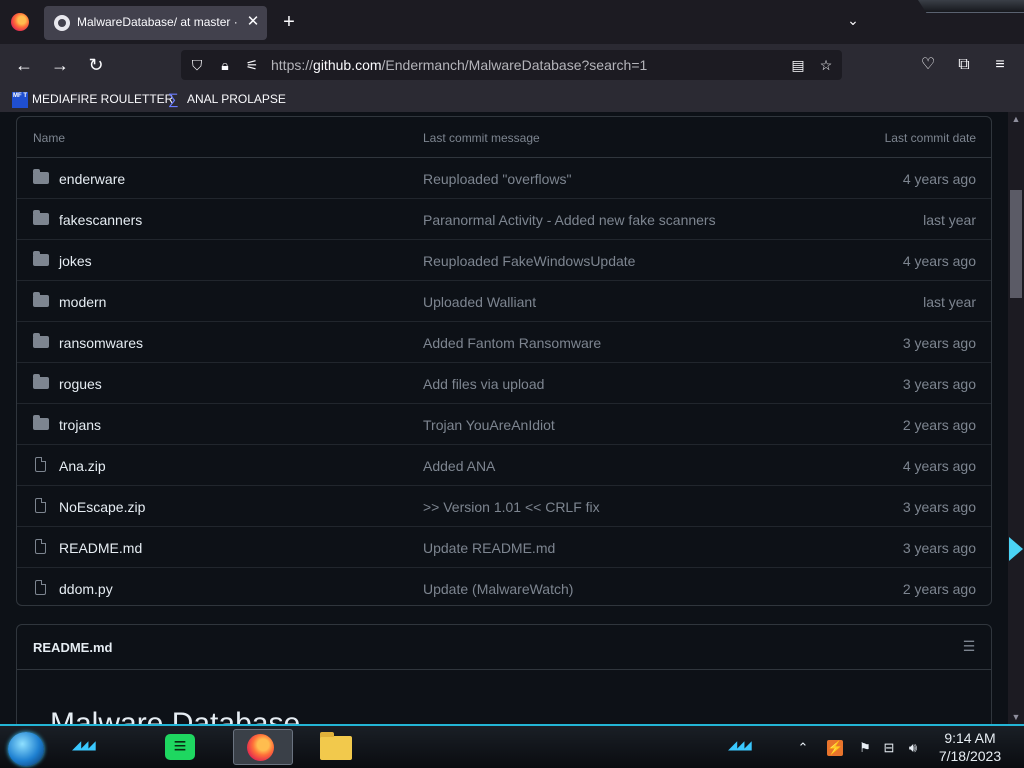  What do you see at coordinates (479, 302) in the screenshot?
I see `commit-message-link: Uploaded Walliant` at bounding box center [479, 302].